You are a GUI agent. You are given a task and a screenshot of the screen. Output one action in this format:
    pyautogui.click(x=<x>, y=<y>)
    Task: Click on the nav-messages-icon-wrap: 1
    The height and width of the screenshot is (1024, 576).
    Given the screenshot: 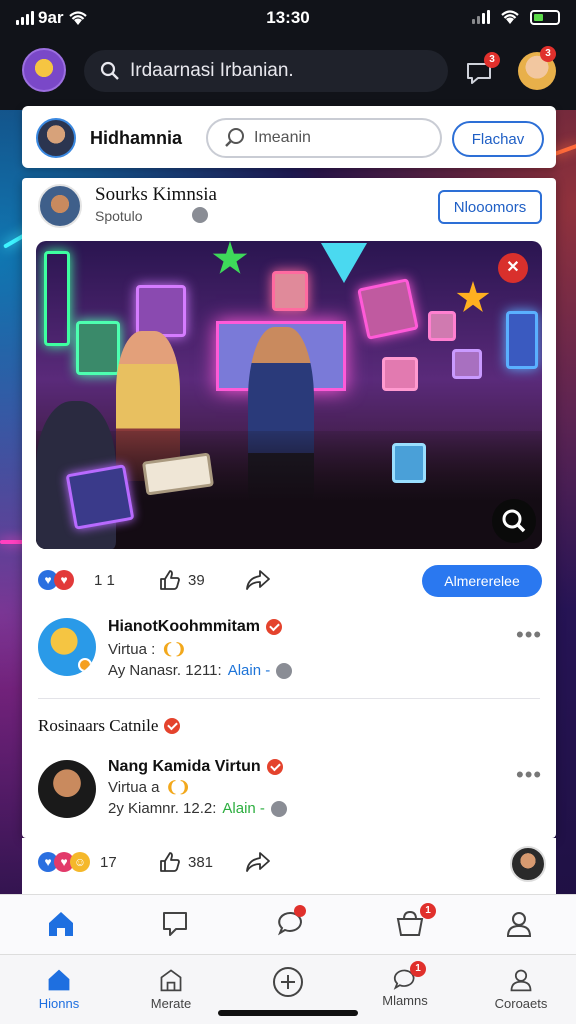 What is the action you would take?
    pyautogui.click(x=409, y=977)
    